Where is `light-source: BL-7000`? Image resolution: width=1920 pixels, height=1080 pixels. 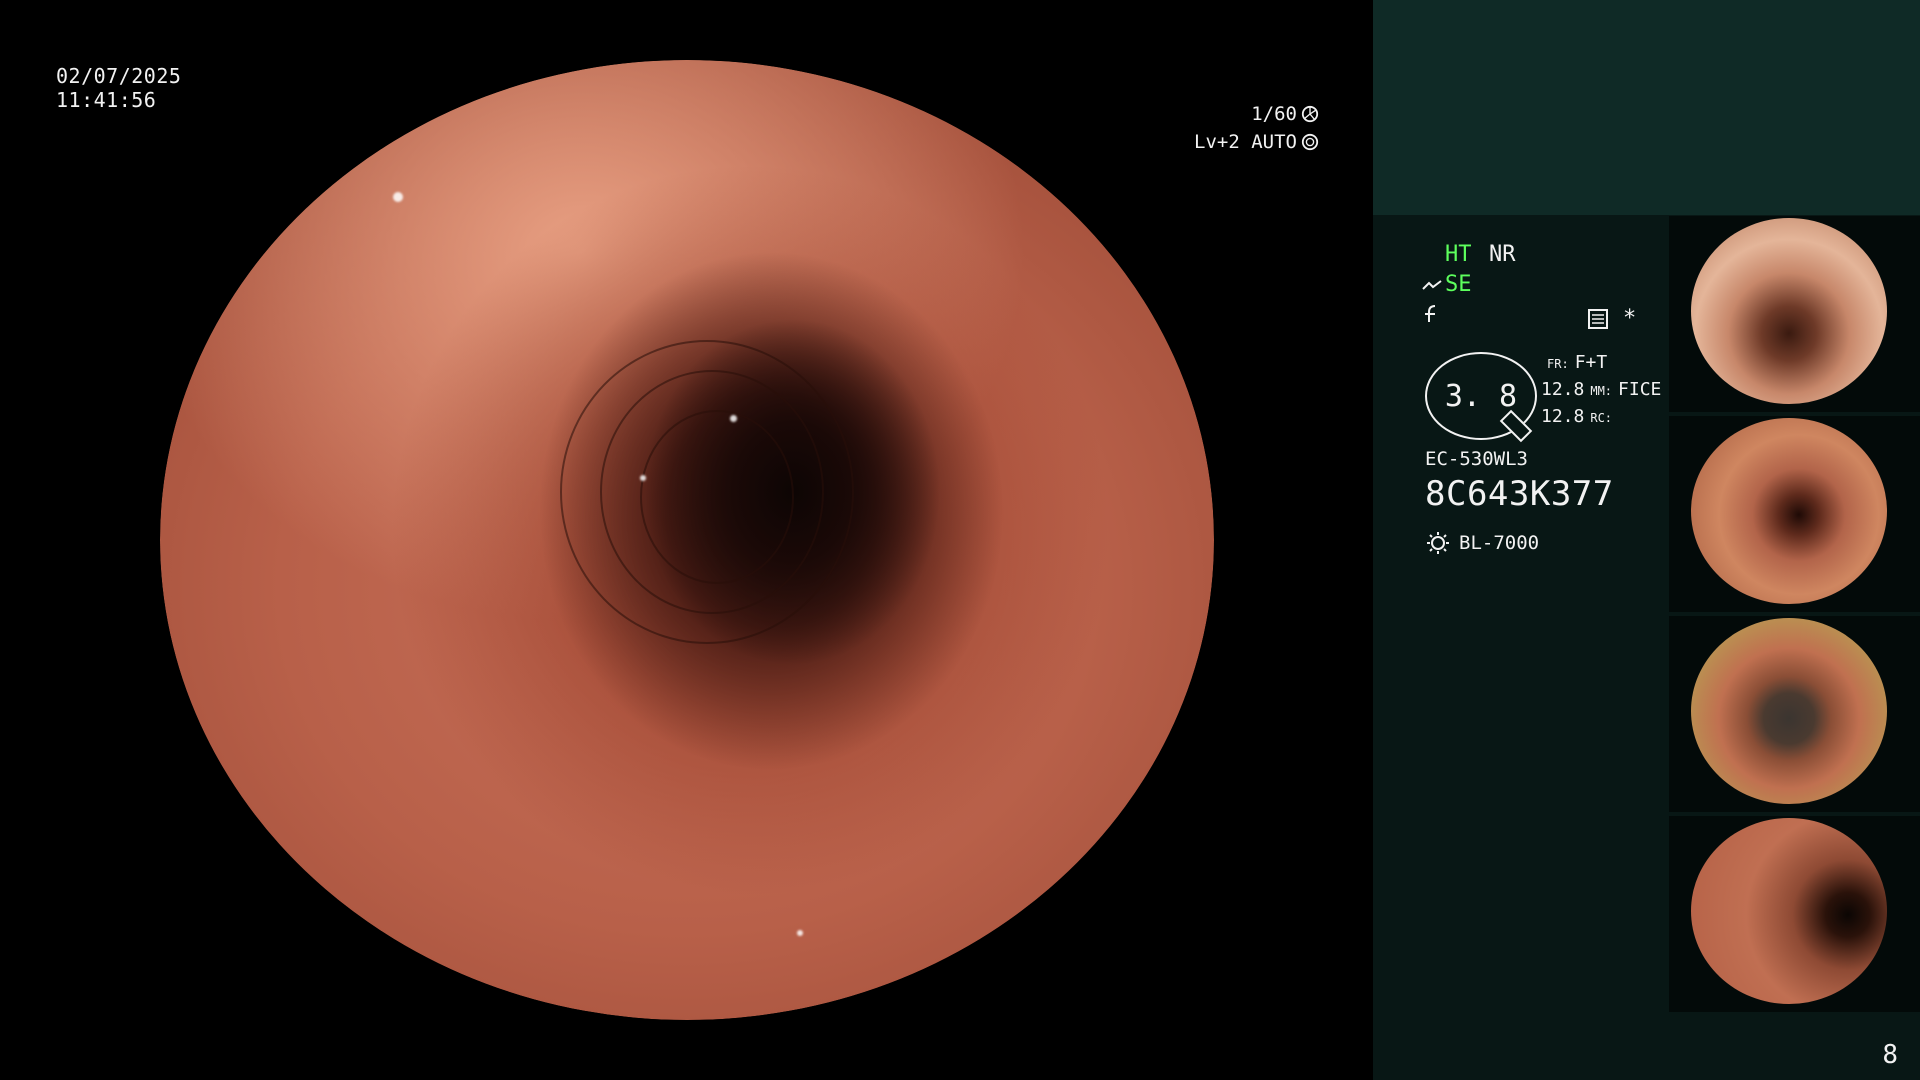 light-source: BL-7000 is located at coordinates (1482, 543).